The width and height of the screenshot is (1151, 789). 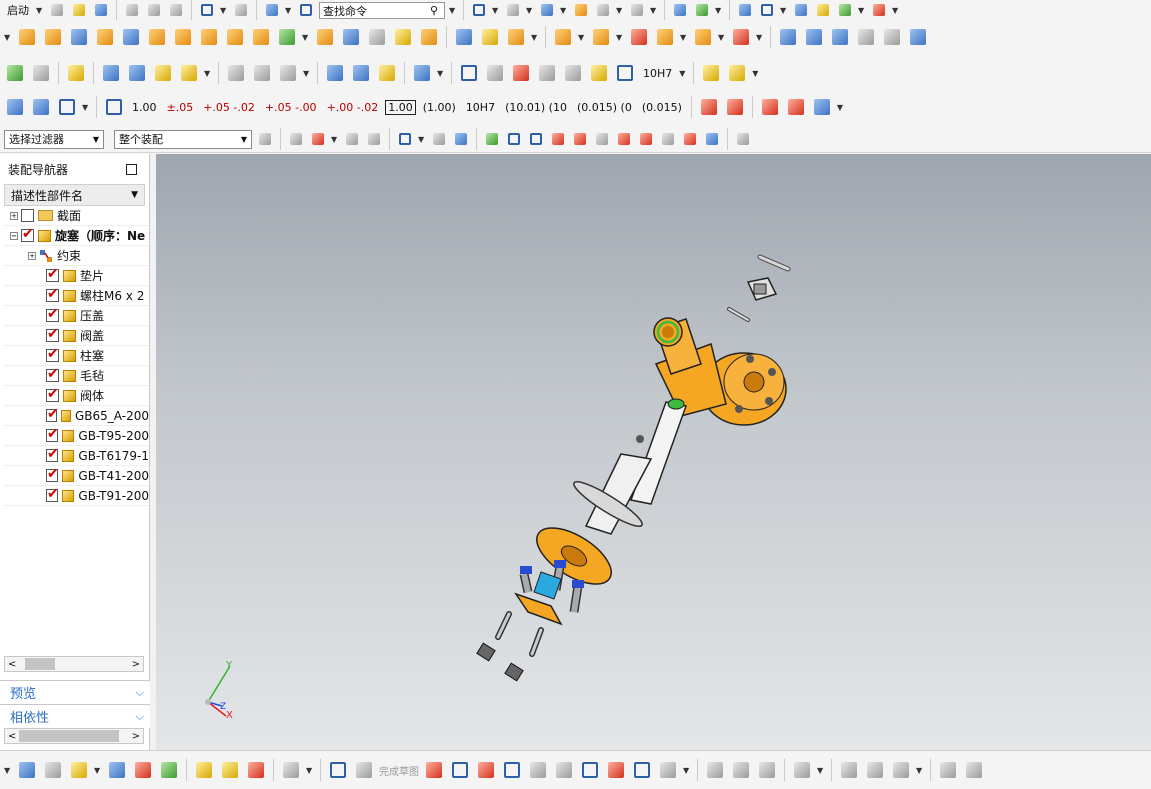 I want to click on command-search-input: 查找命令 ⚲, so click(x=382, y=10).